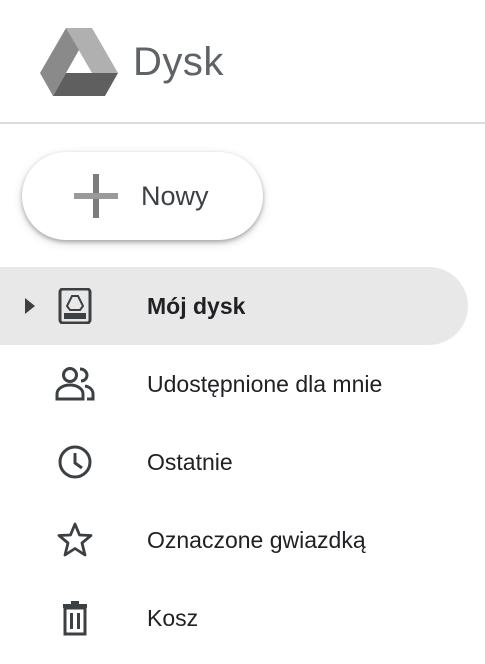 Image resolution: width=485 pixels, height=664 pixels. Describe the element at coordinates (265, 384) in the screenshot. I see `sidebar-item-label: Udostępnione dla mnie` at that location.